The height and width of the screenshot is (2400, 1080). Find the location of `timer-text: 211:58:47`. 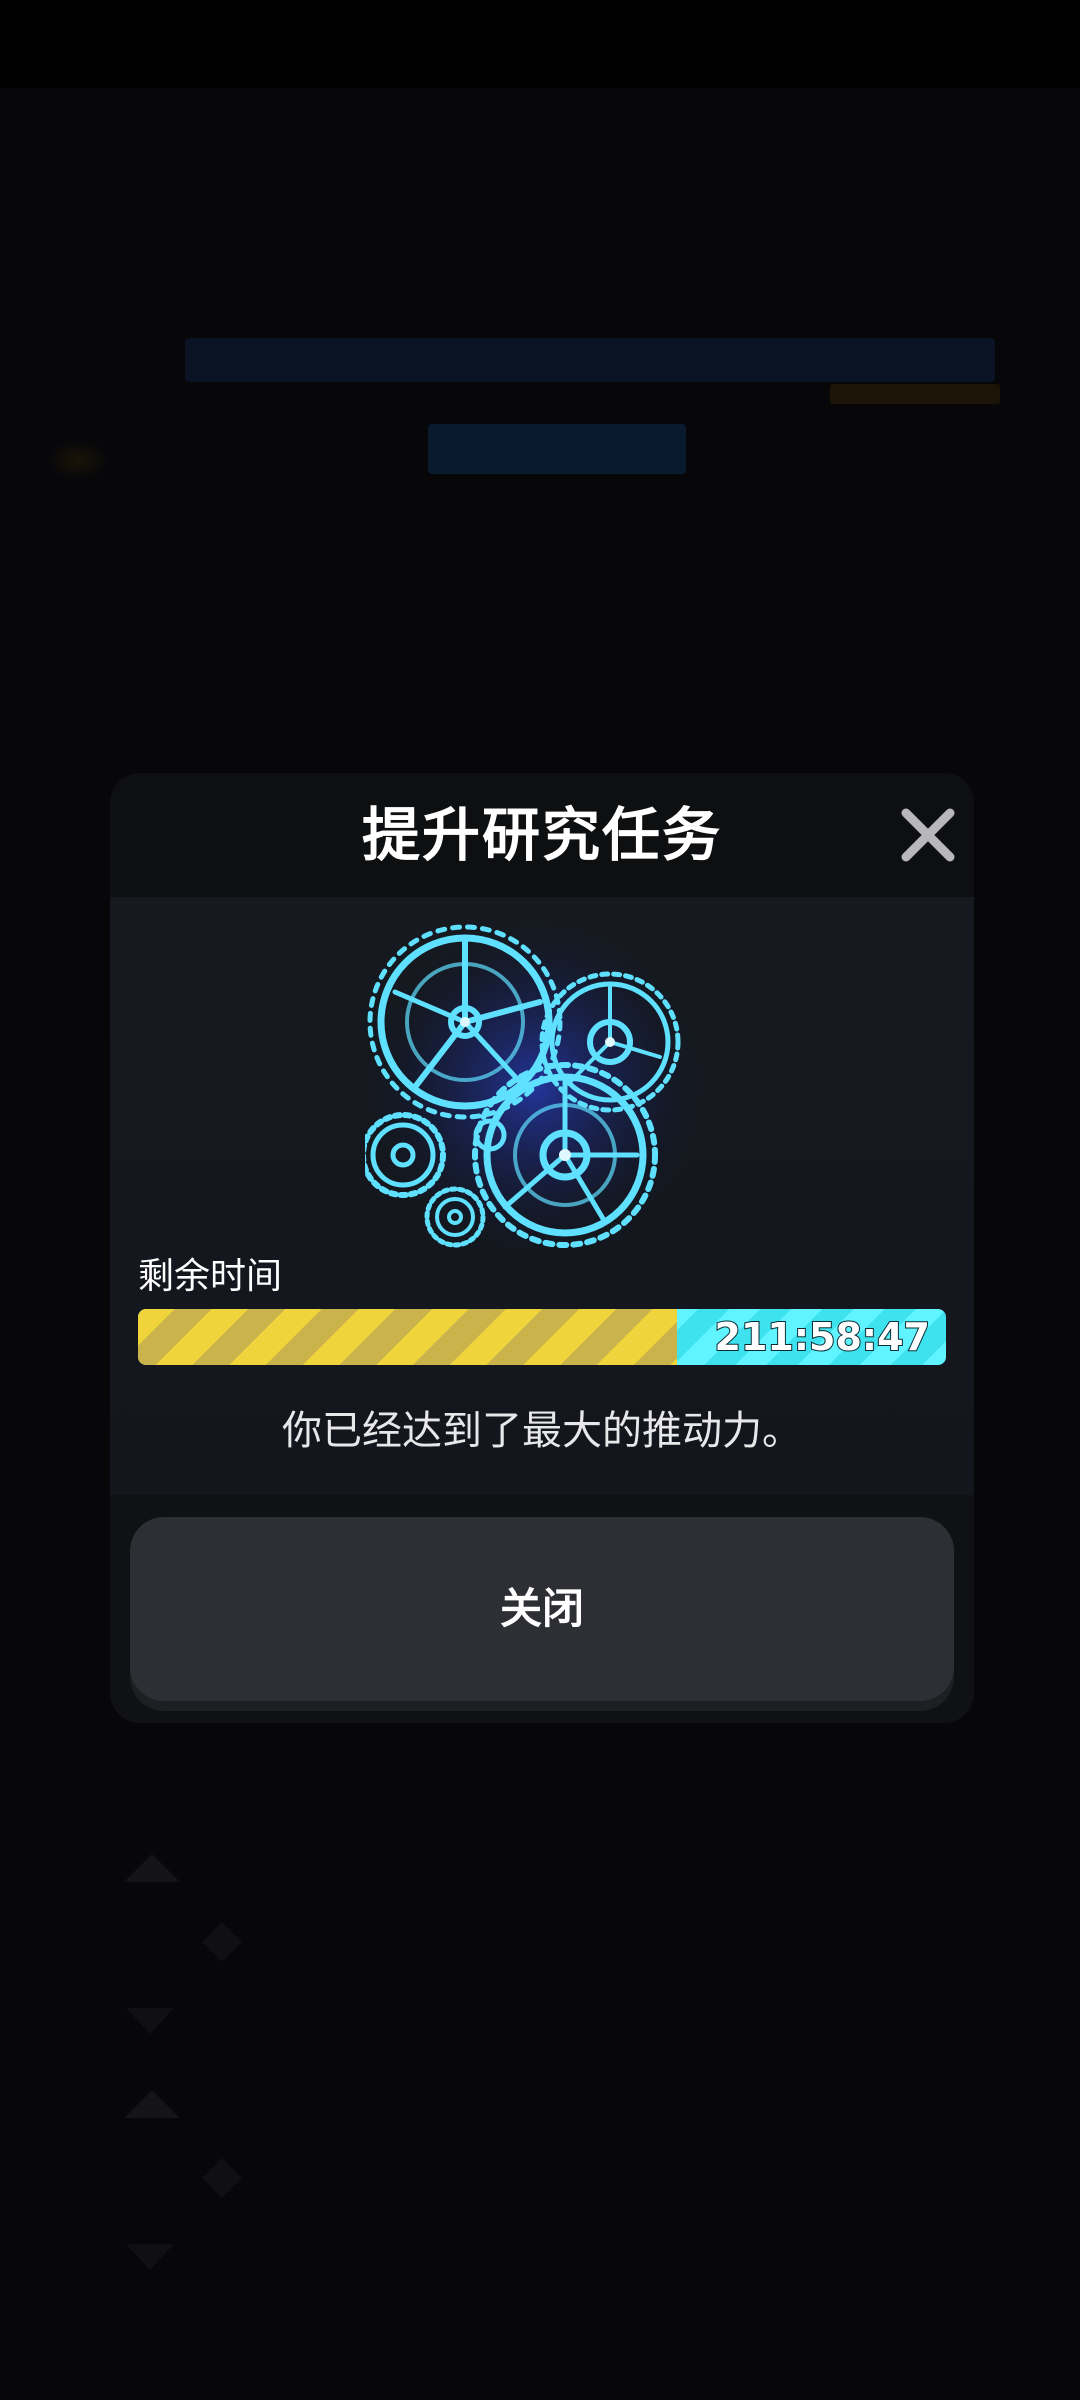

timer-text: 211:58:47 is located at coordinates (822, 1337).